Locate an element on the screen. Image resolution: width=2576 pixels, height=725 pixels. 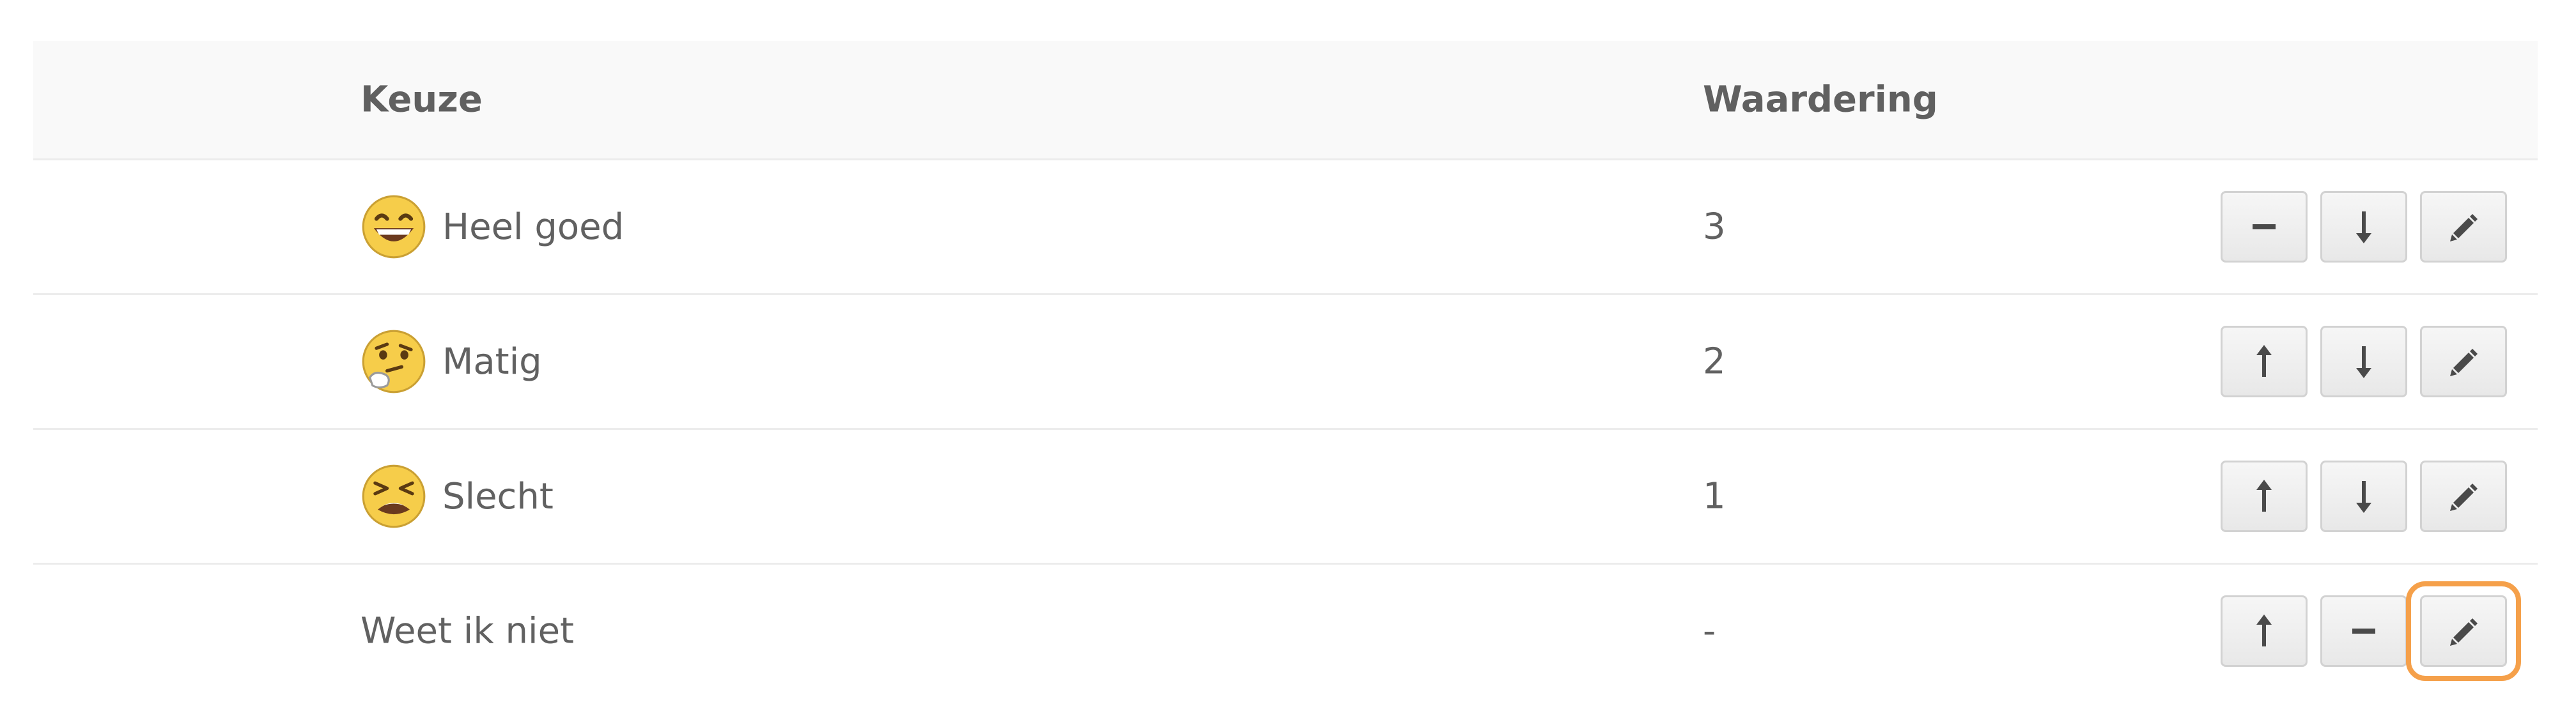
choice-cell: Heel goed is located at coordinates (492, 227).